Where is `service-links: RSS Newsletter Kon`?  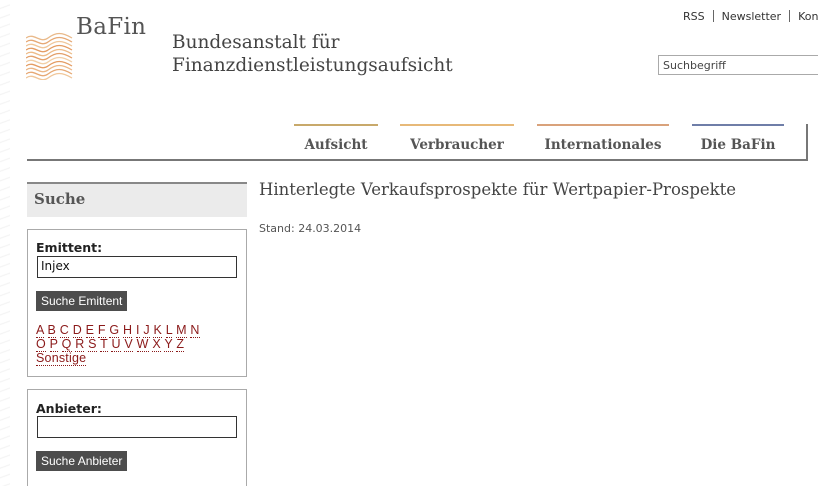
service-links: RSS Newsletter Kon is located at coordinates (750, 16).